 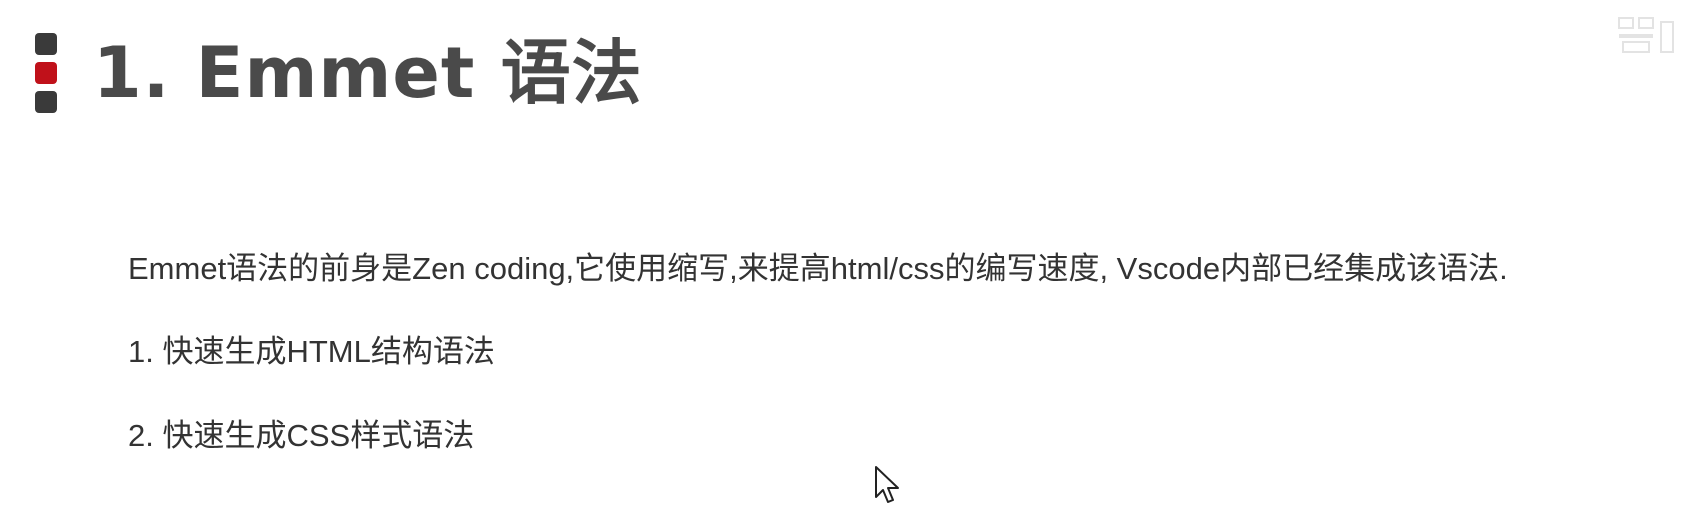 I want to click on list-item: 1. 快速生成HTML结构语法, so click(x=311, y=351).